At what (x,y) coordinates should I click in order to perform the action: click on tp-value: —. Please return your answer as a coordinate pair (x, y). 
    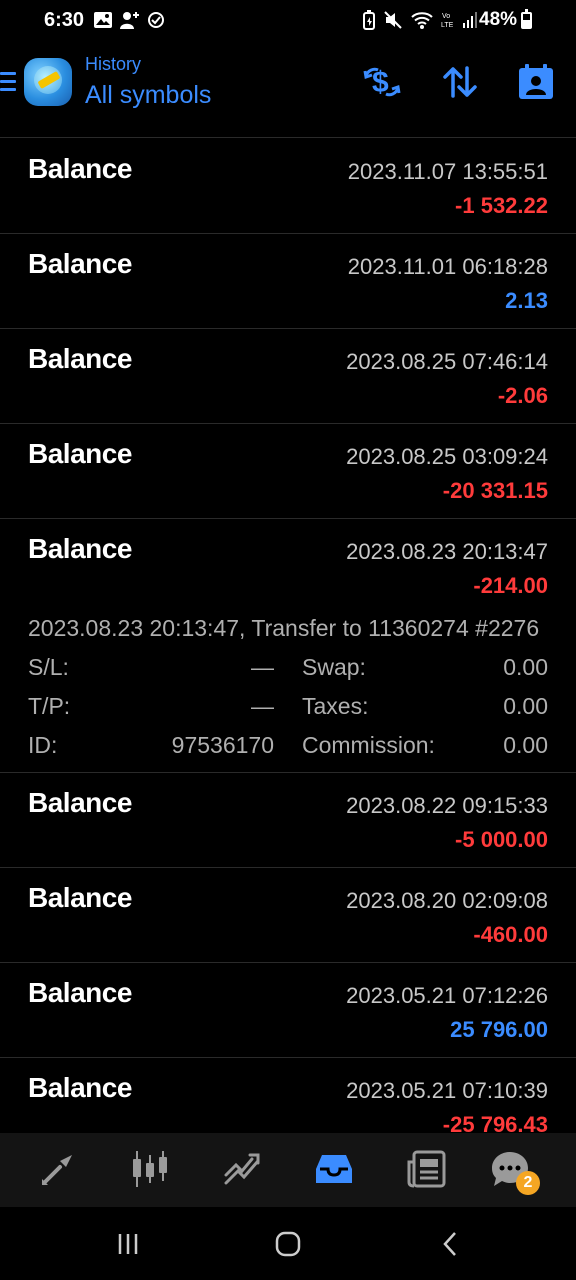
    Looking at the image, I should click on (262, 706).